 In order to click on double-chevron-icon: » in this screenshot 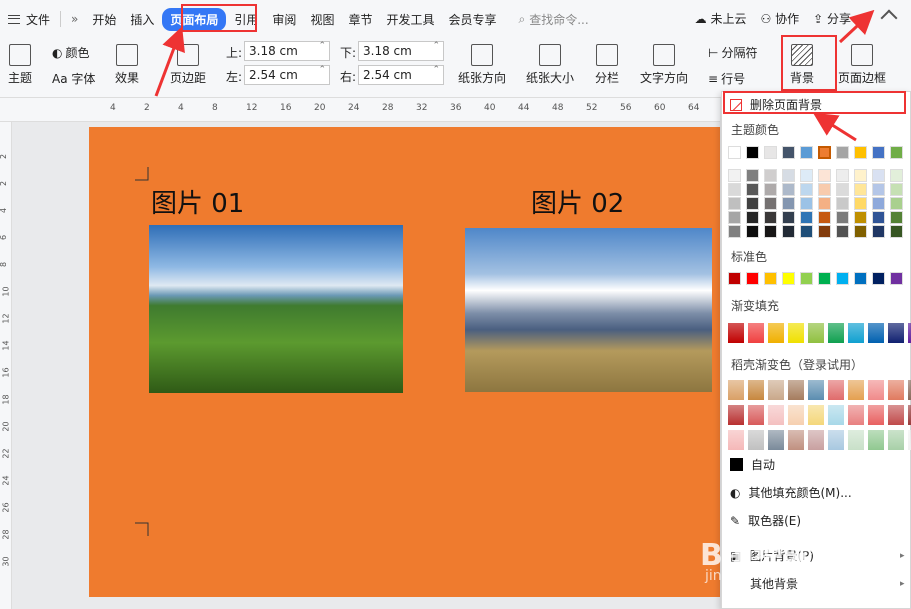, I will do `click(74, 19)`.